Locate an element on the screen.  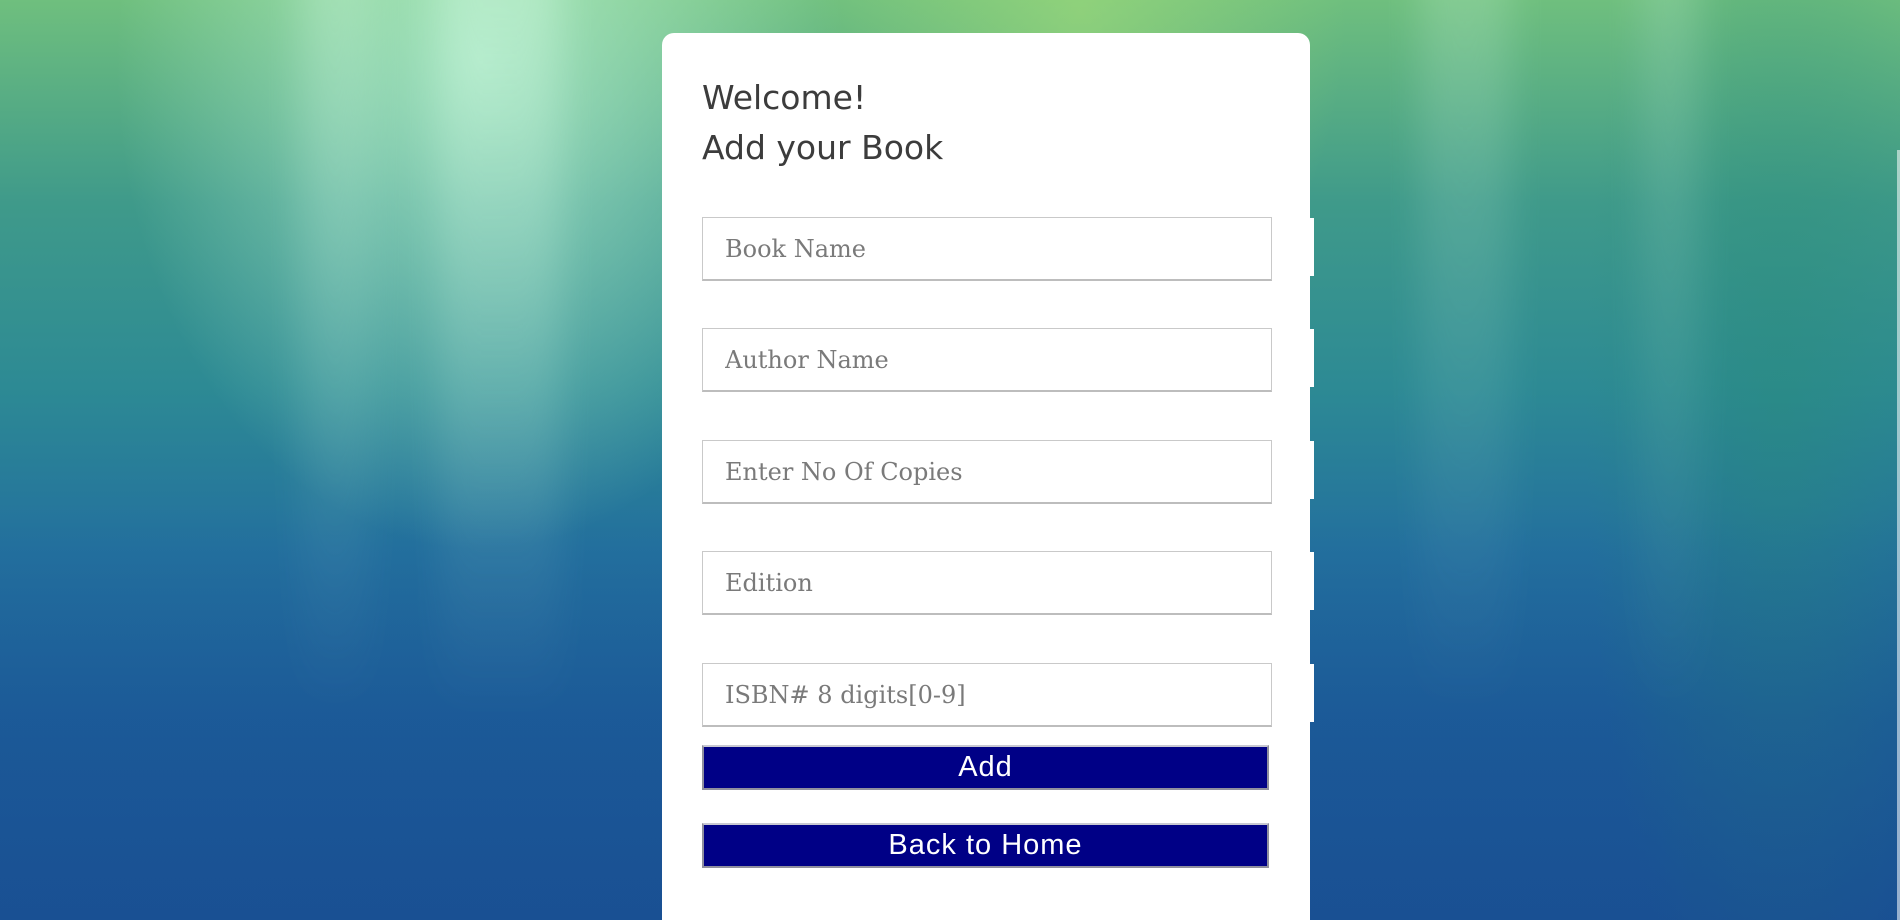
add-book-heading: Add your Book is located at coordinates (823, 147).